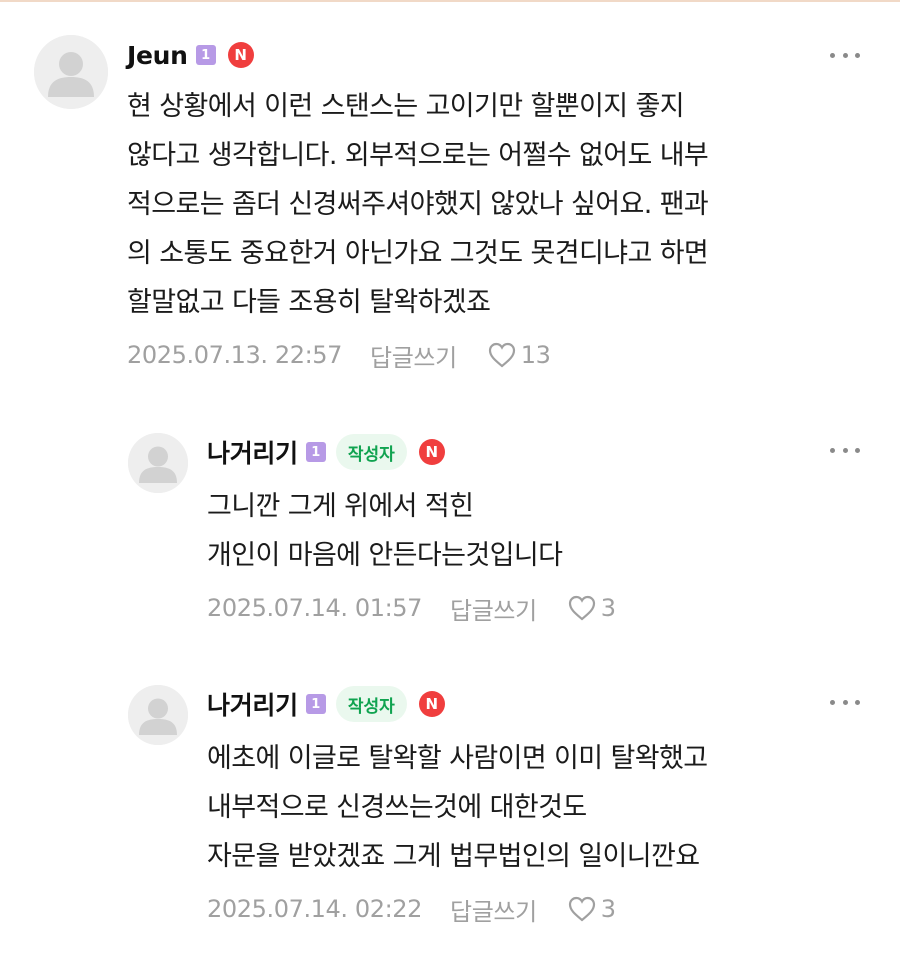 This screenshot has width=900, height=953. What do you see at coordinates (418, 155) in the screenshot?
I see `comment-line: 않다고 생각합니다. 외부적으로는 어쩔수 없어도 내부` at bounding box center [418, 155].